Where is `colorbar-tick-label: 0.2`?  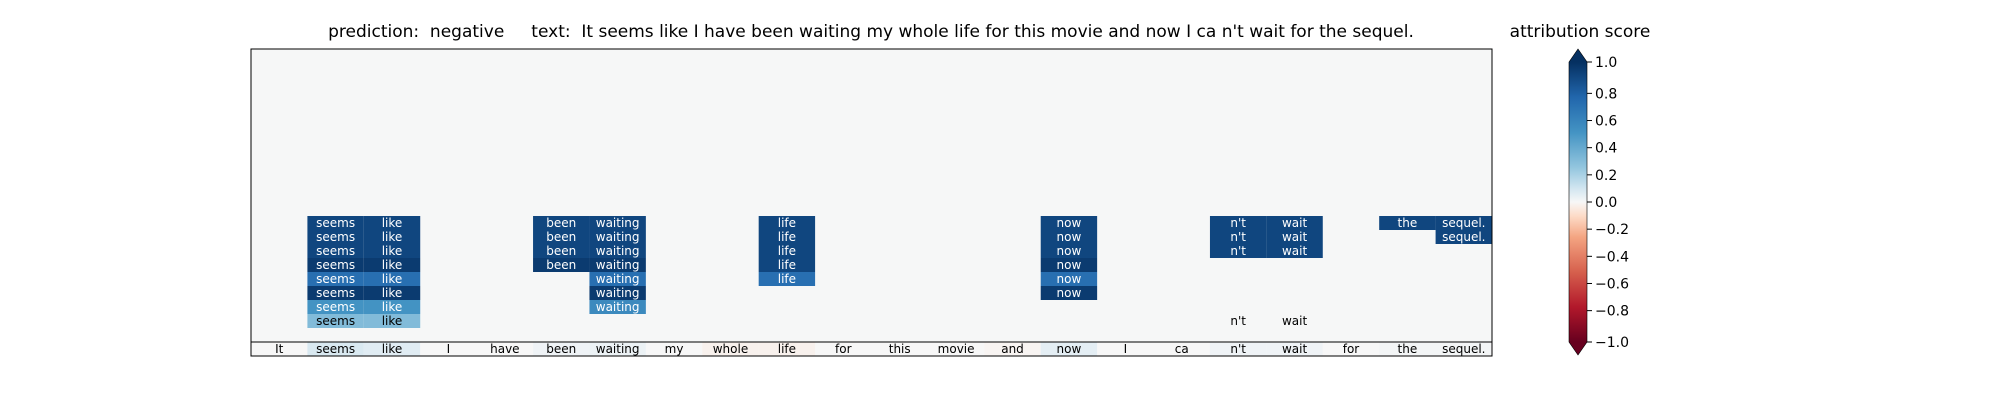
colorbar-tick-label: 0.2 is located at coordinates (1606, 176).